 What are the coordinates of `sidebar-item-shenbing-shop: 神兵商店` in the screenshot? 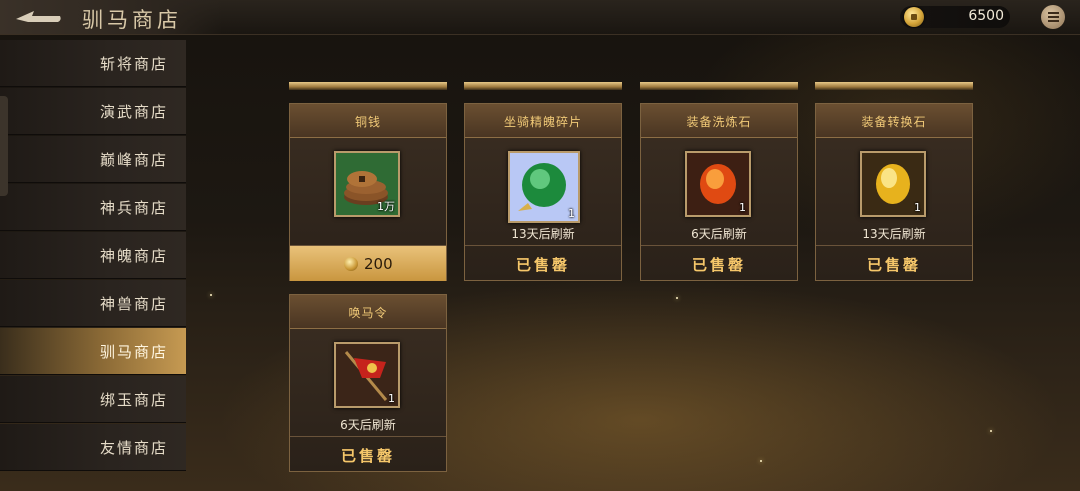 It's located at (93, 207).